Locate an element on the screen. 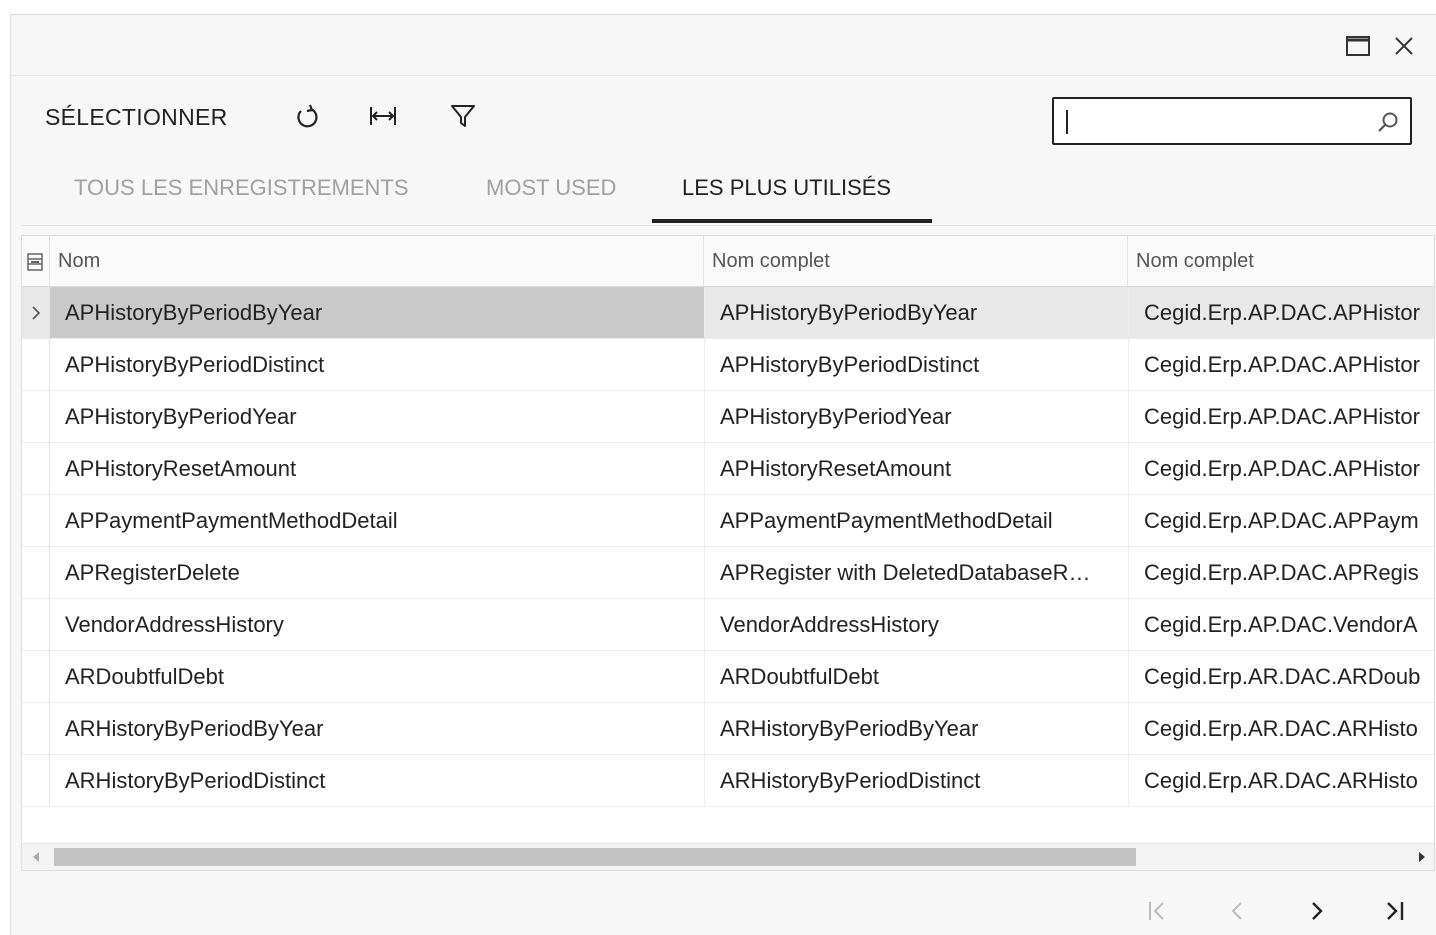 The image size is (1436, 935). cell-nom-complet: ARHistoryByPeriodByYear is located at coordinates (916, 728).